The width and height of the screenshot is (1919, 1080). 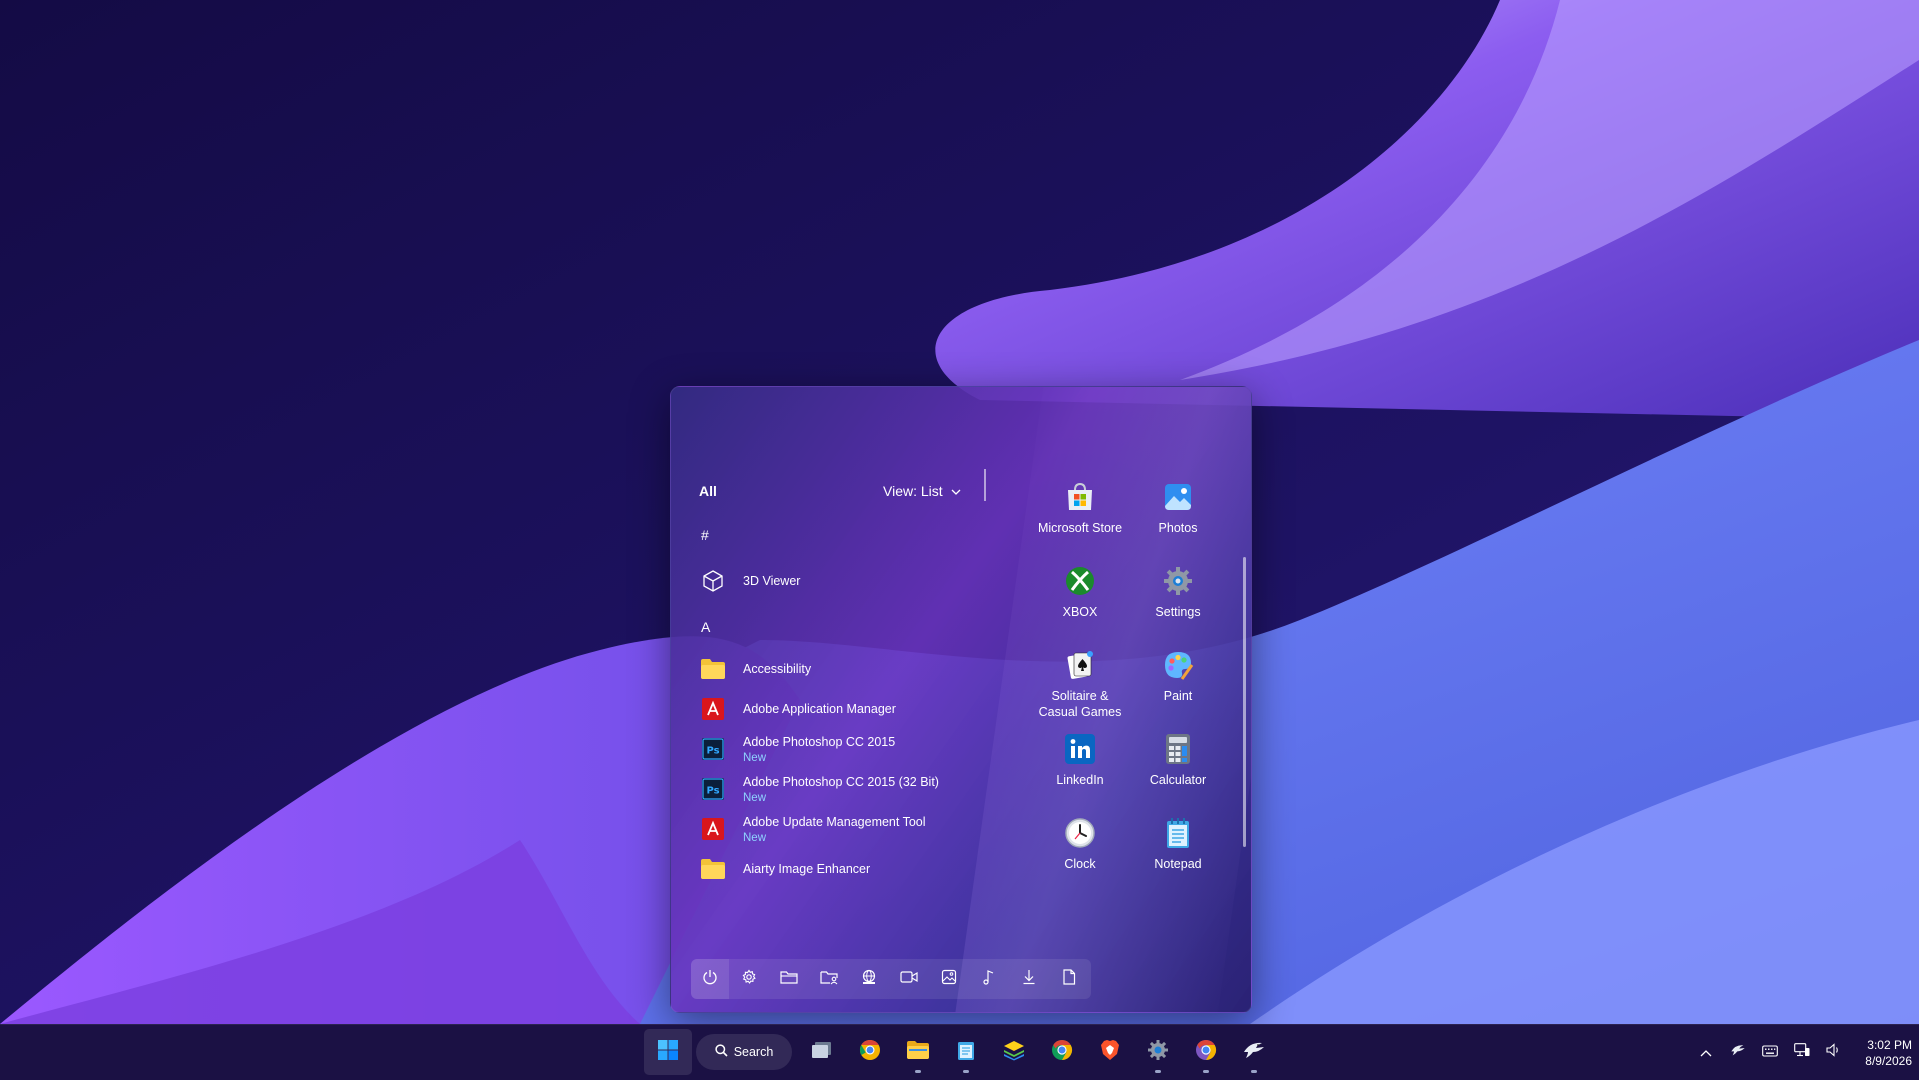 I want to click on music-shortcut-button, so click(x=989, y=979).